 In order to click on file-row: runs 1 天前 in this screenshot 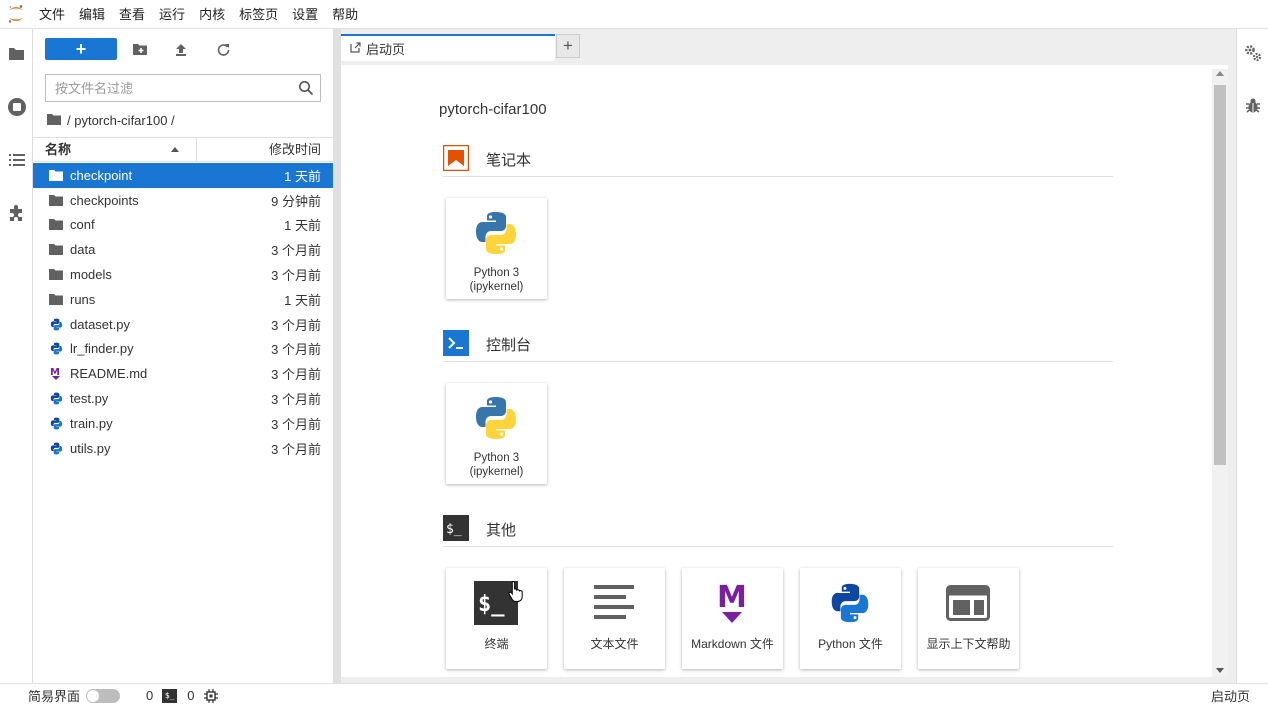, I will do `click(183, 299)`.